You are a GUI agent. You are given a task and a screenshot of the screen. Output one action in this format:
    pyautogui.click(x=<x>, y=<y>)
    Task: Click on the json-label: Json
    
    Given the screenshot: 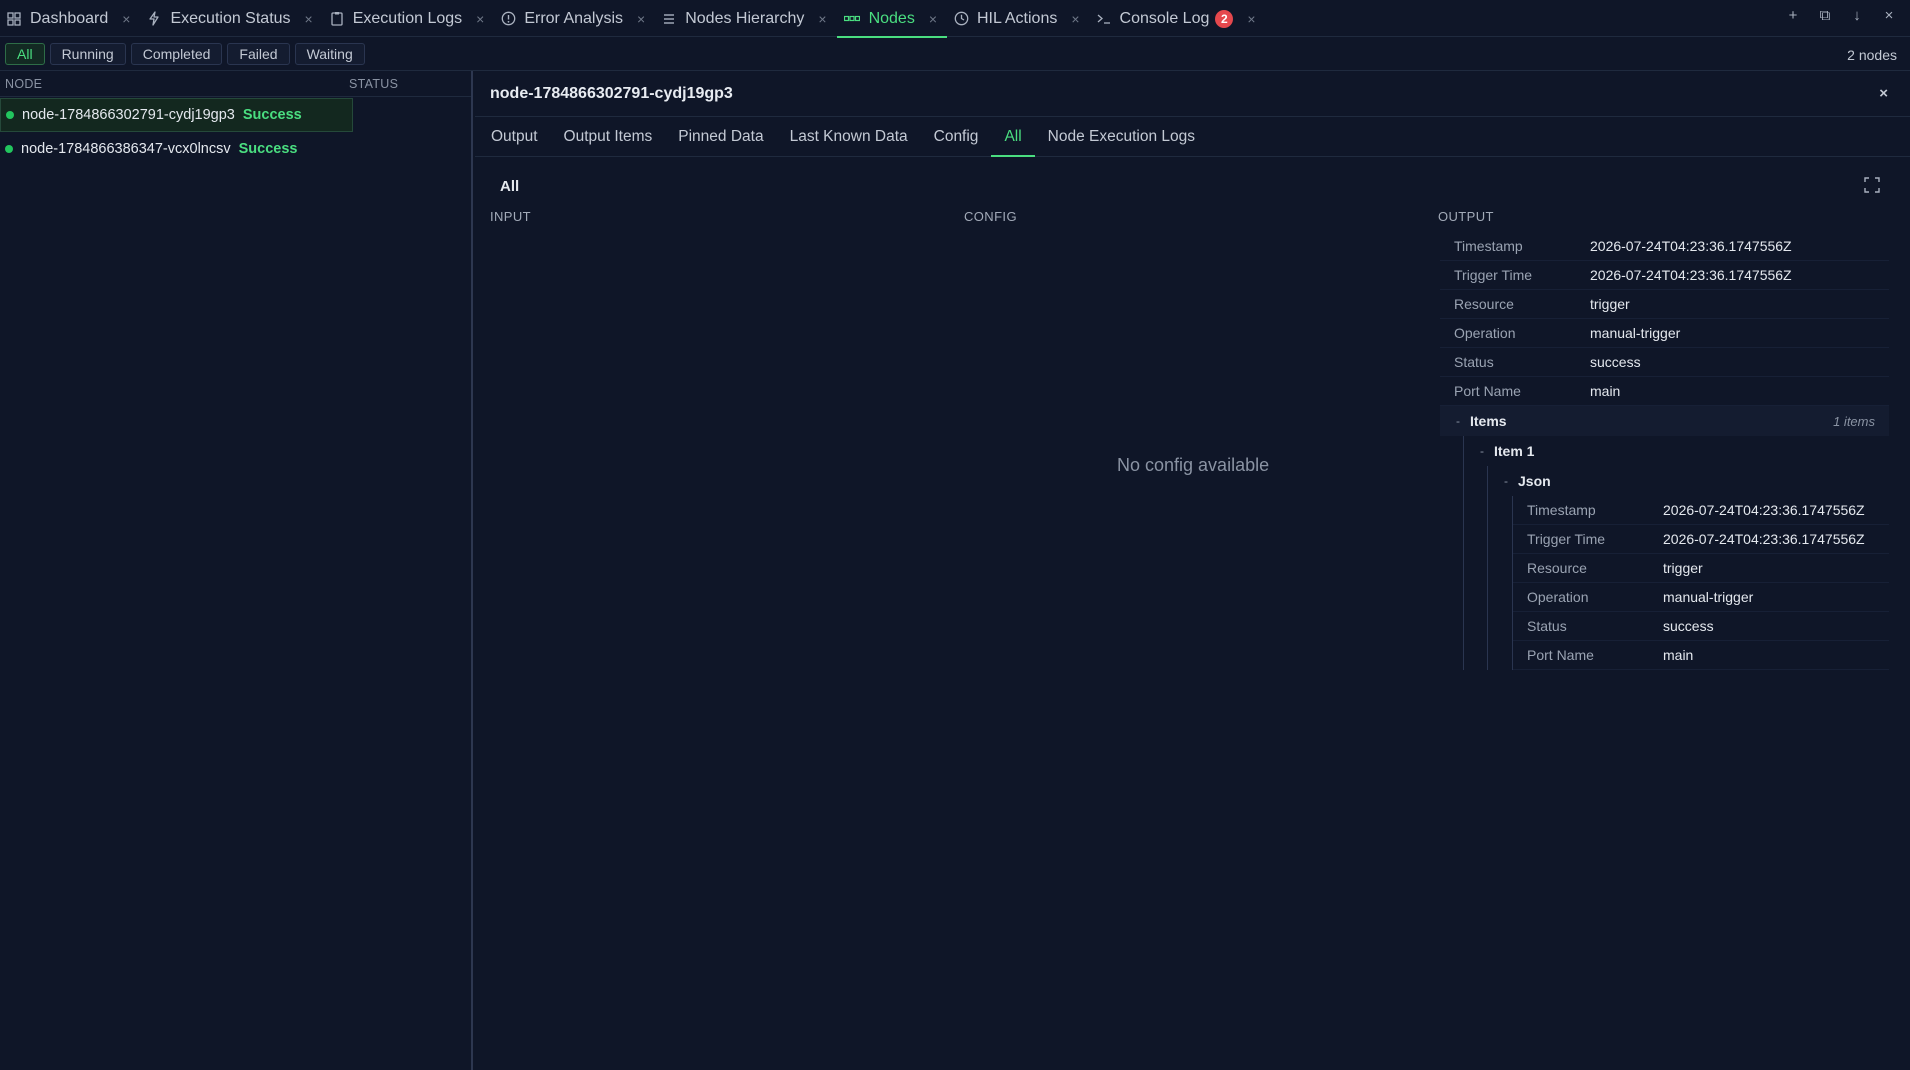 What is the action you would take?
    pyautogui.click(x=1534, y=481)
    